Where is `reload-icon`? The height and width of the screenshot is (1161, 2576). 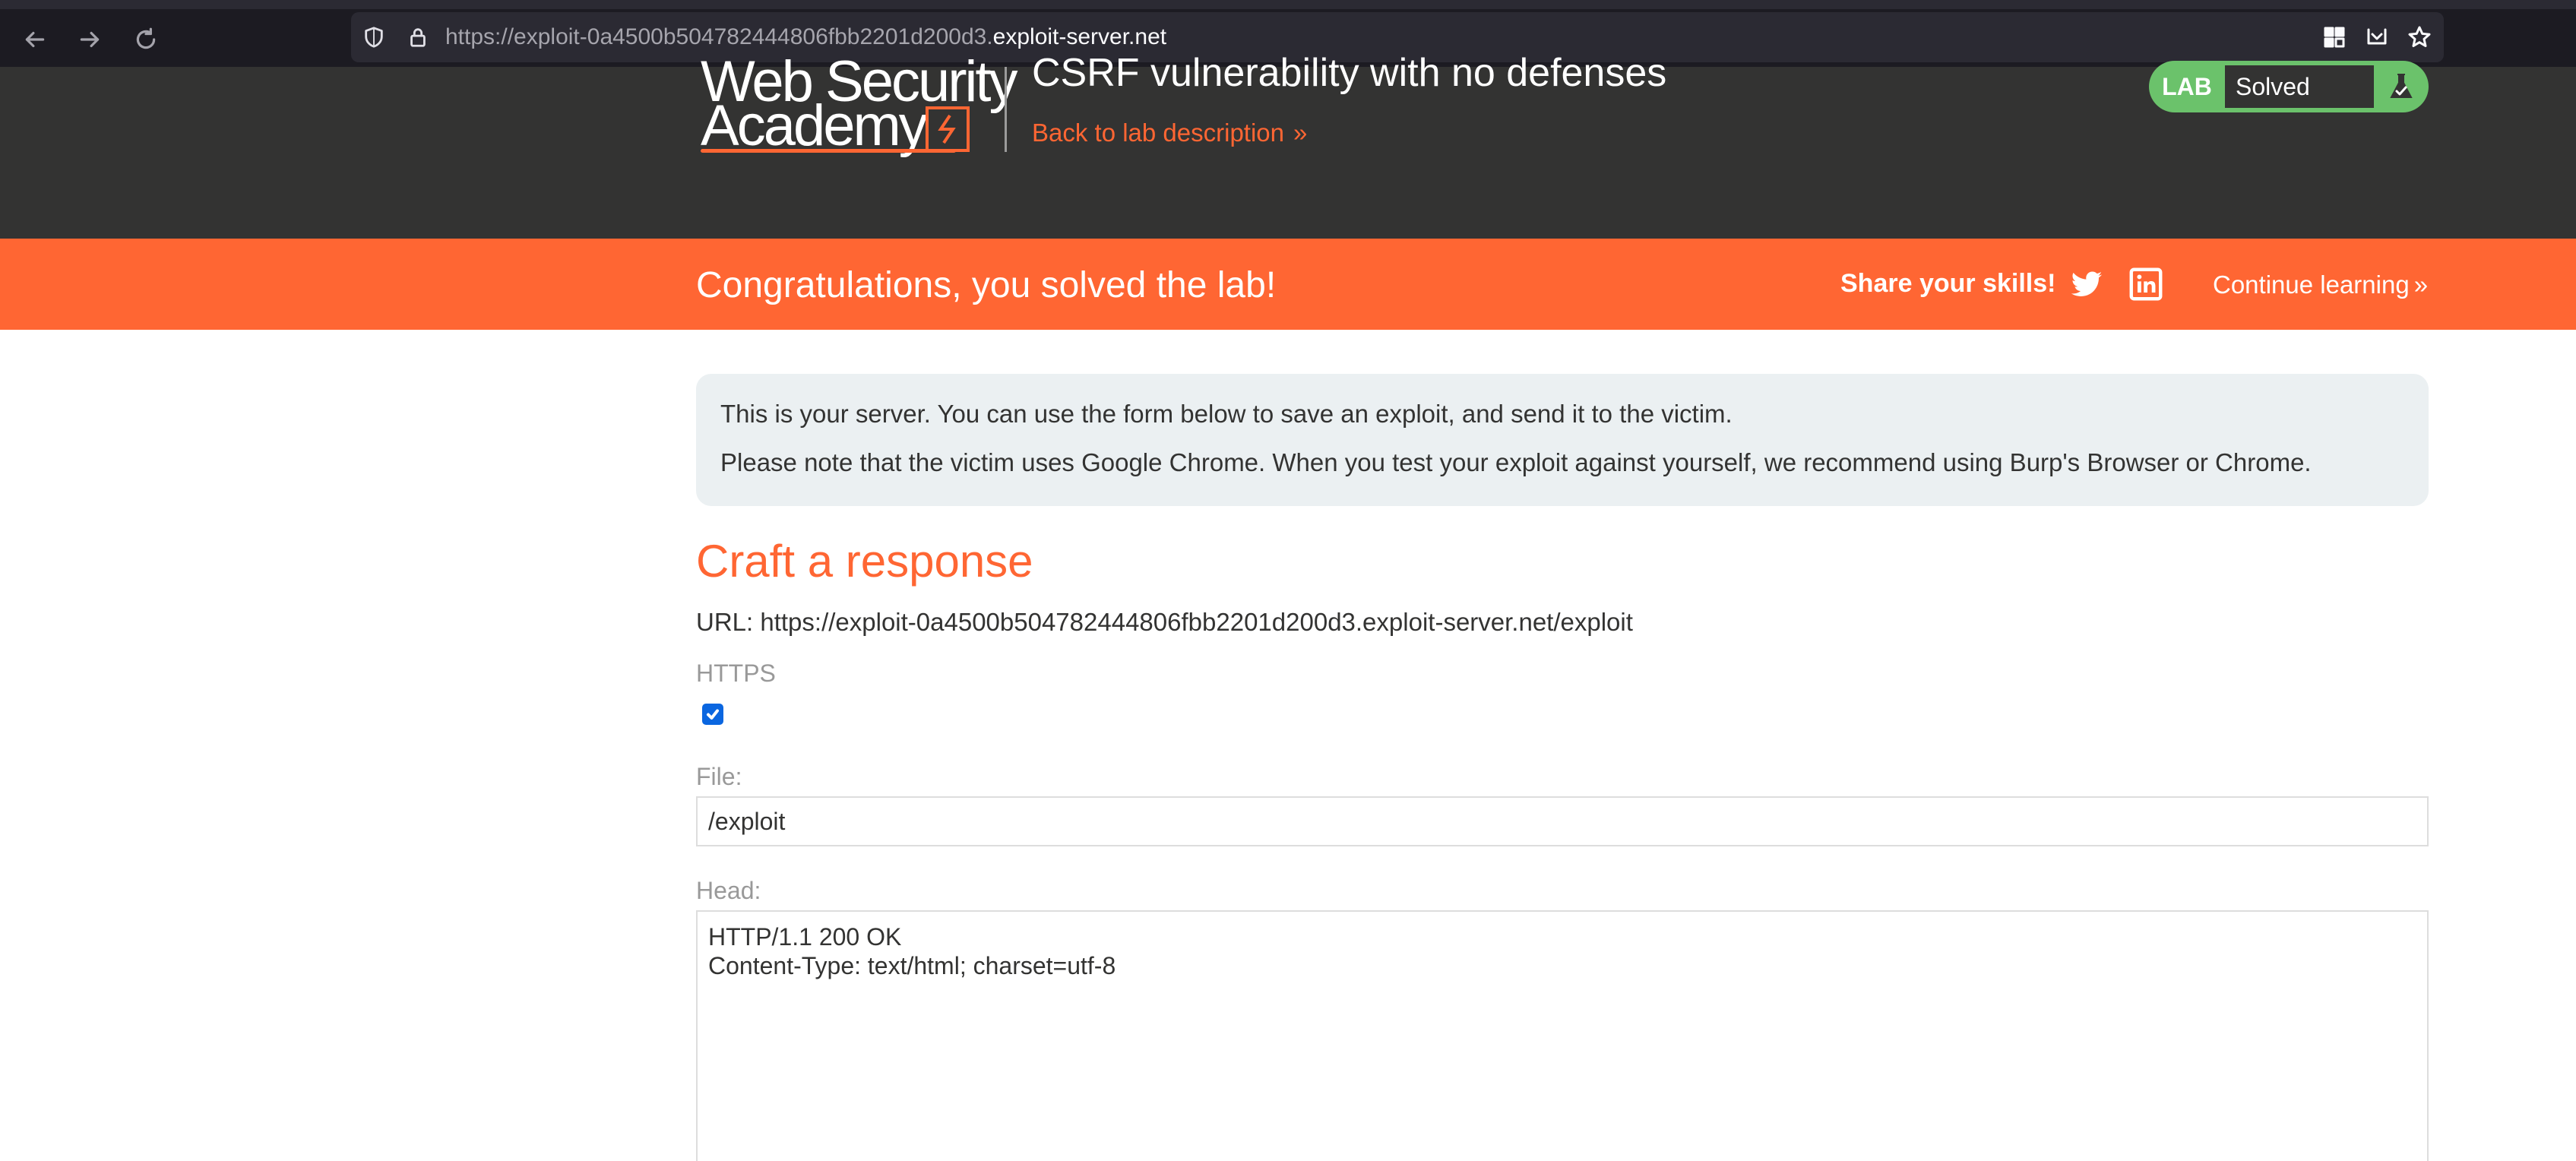
reload-icon is located at coordinates (146, 39).